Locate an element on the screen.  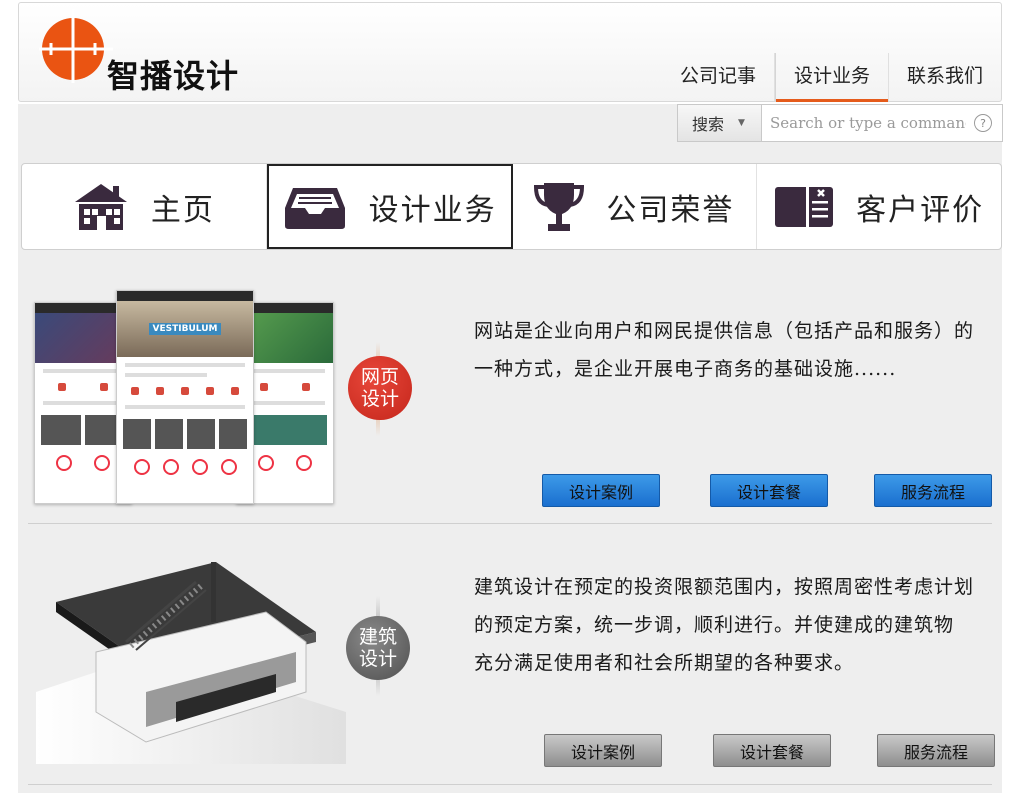
tab-design-services: 设计业务 is located at coordinates (389, 206).